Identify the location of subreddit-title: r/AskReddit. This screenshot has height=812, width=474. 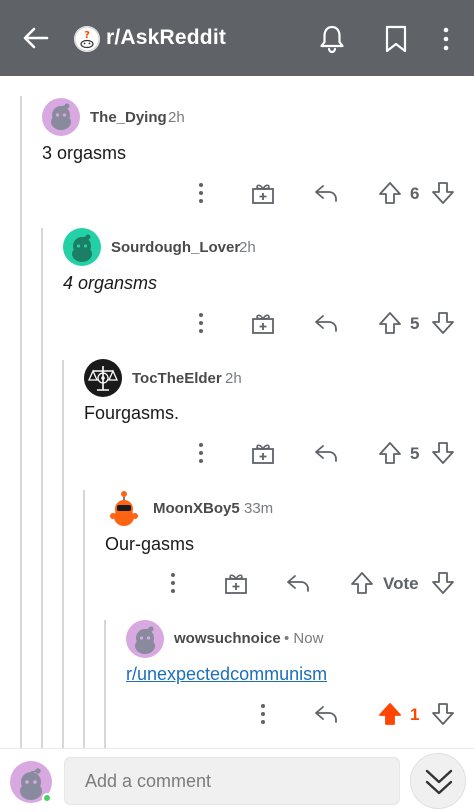
(166, 38).